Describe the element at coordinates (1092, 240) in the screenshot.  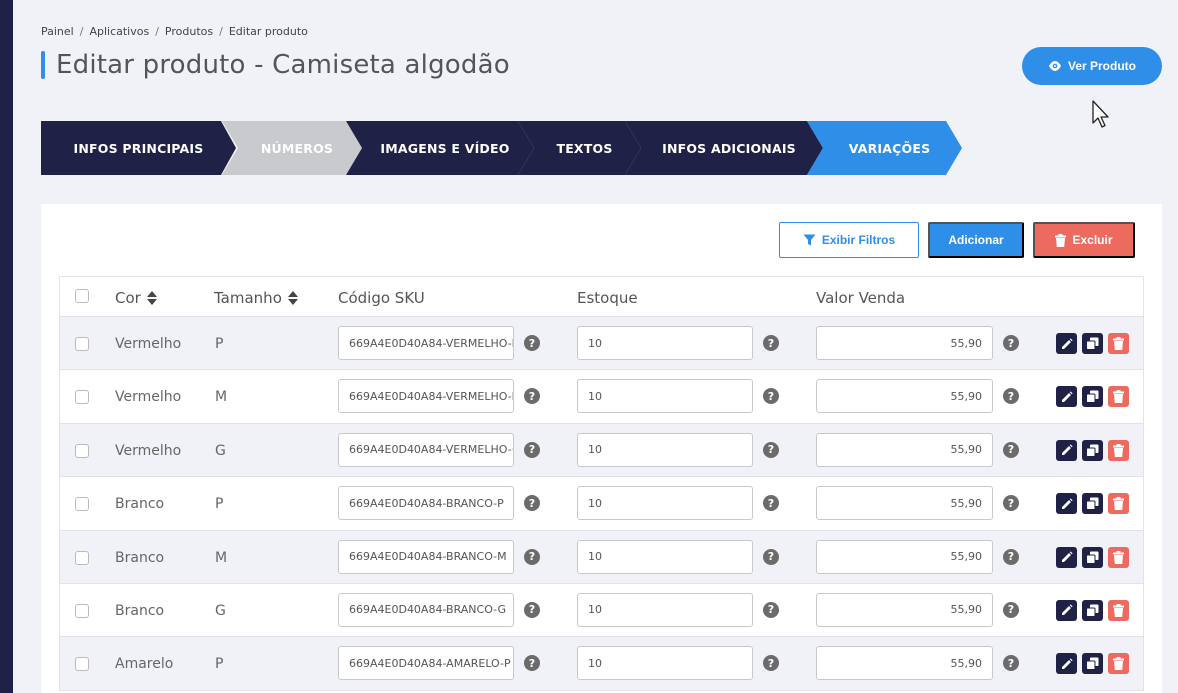
I see `delete-label: Excluir` at that location.